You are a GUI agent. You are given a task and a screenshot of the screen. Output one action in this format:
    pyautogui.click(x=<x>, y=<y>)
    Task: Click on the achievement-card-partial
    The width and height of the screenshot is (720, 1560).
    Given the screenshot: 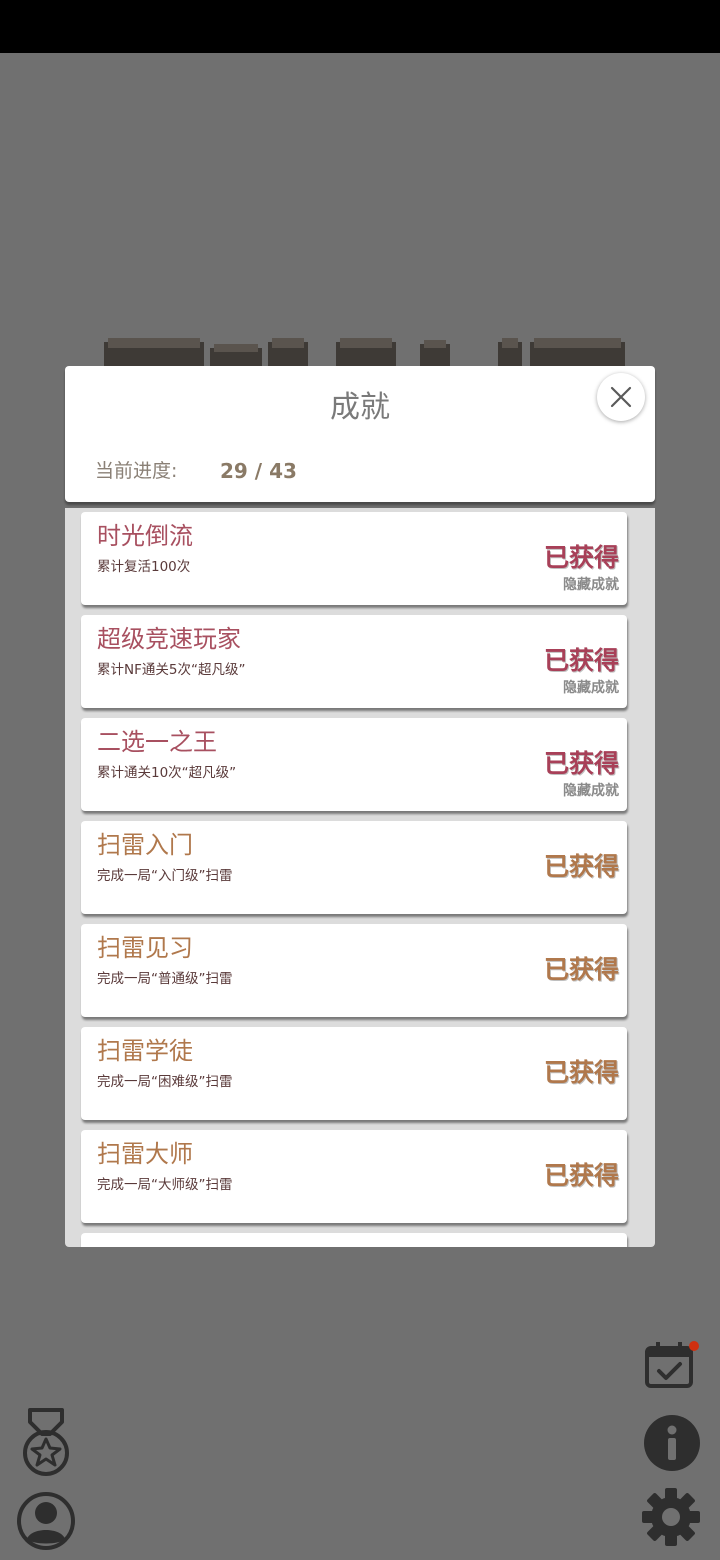 What is the action you would take?
    pyautogui.click(x=354, y=1240)
    